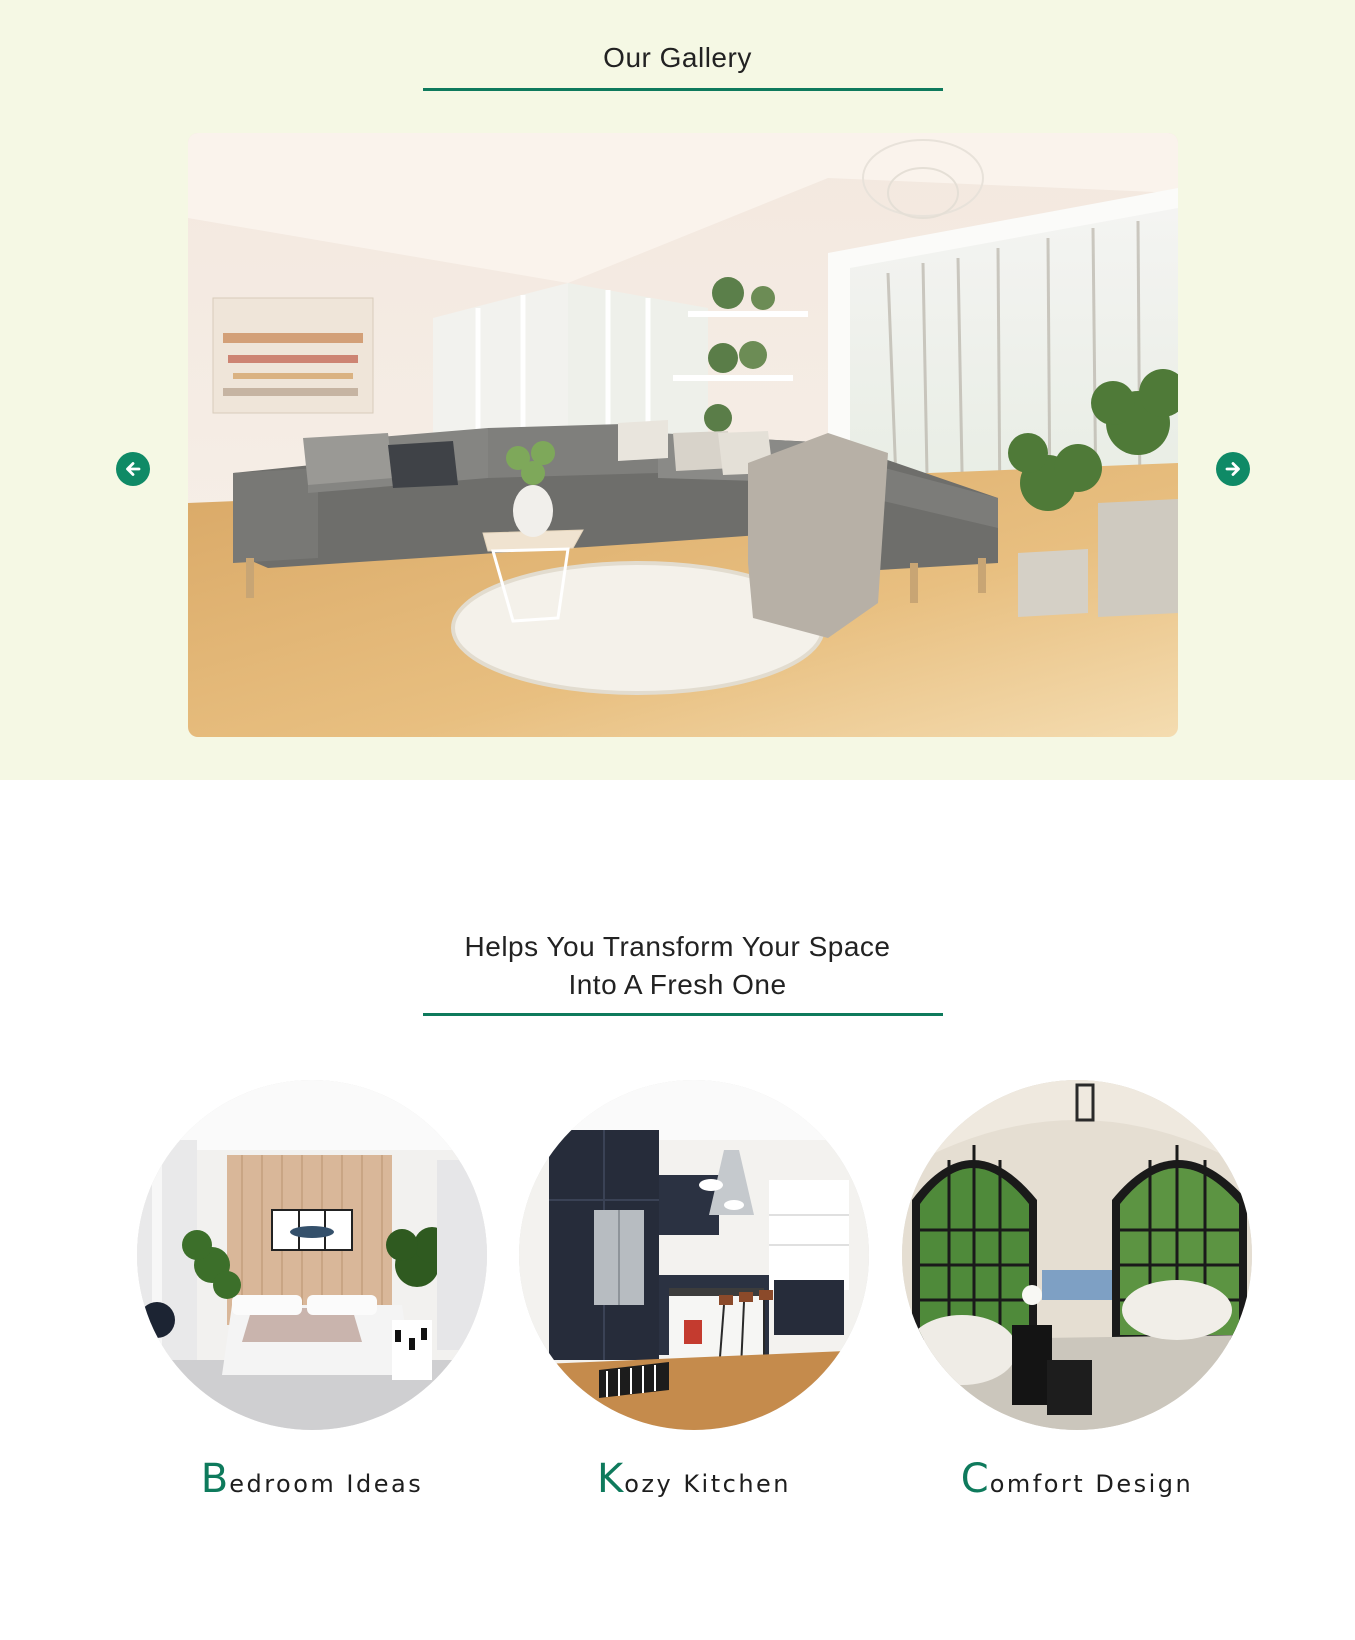 The image size is (1355, 1640). What do you see at coordinates (215, 1479) in the screenshot?
I see `card-title-initial: B` at bounding box center [215, 1479].